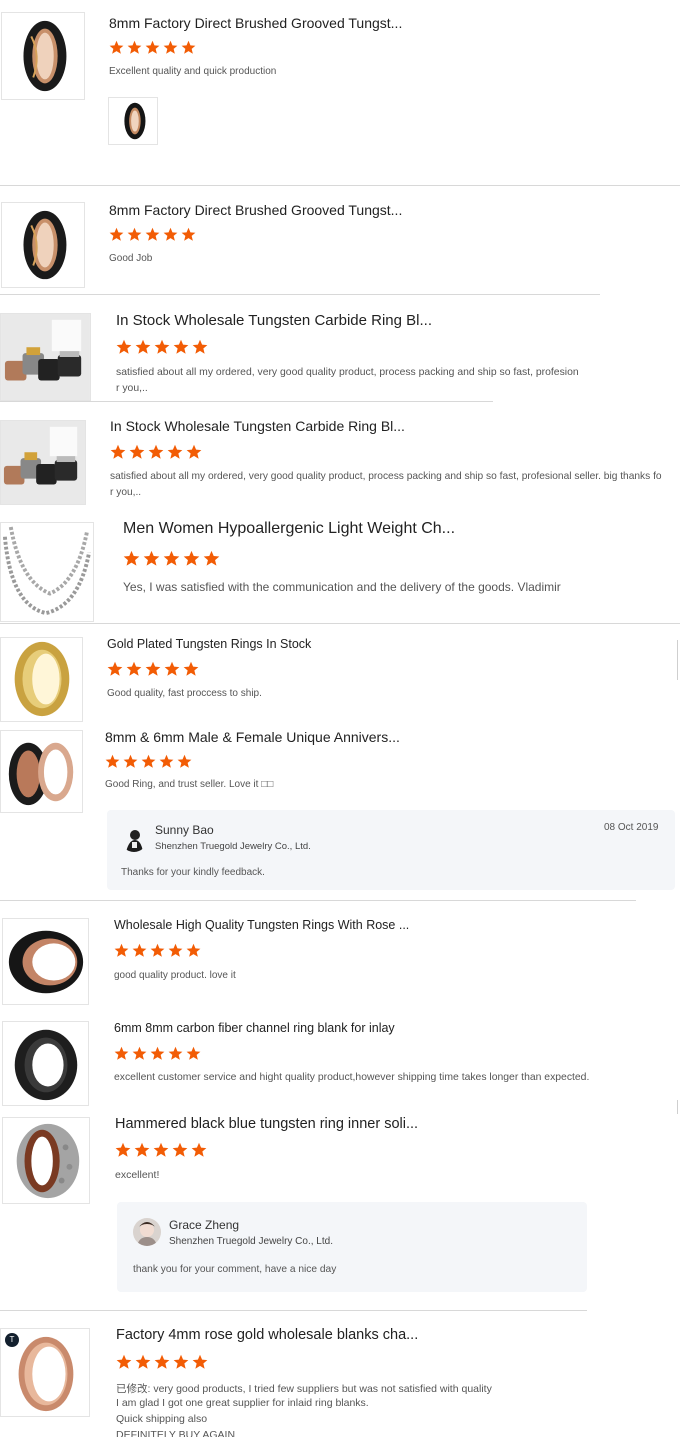 The height and width of the screenshot is (1450, 680). What do you see at coordinates (631, 827) in the screenshot?
I see `reply-date: 08 Oct 2019` at bounding box center [631, 827].